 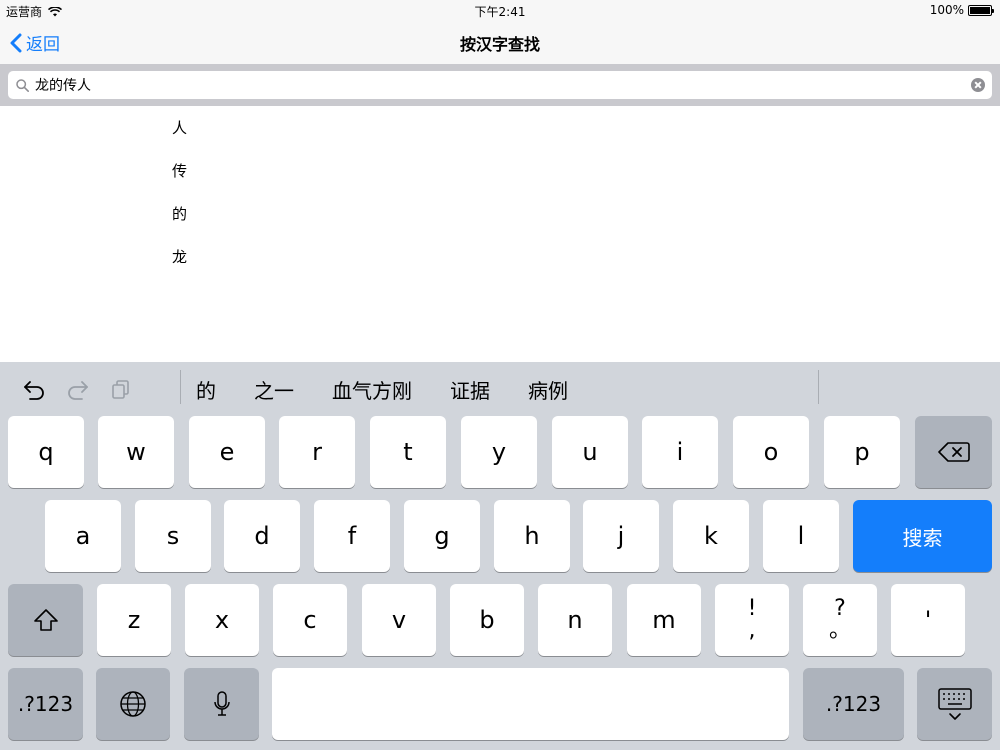 I want to click on dictation-key, so click(x=221, y=704).